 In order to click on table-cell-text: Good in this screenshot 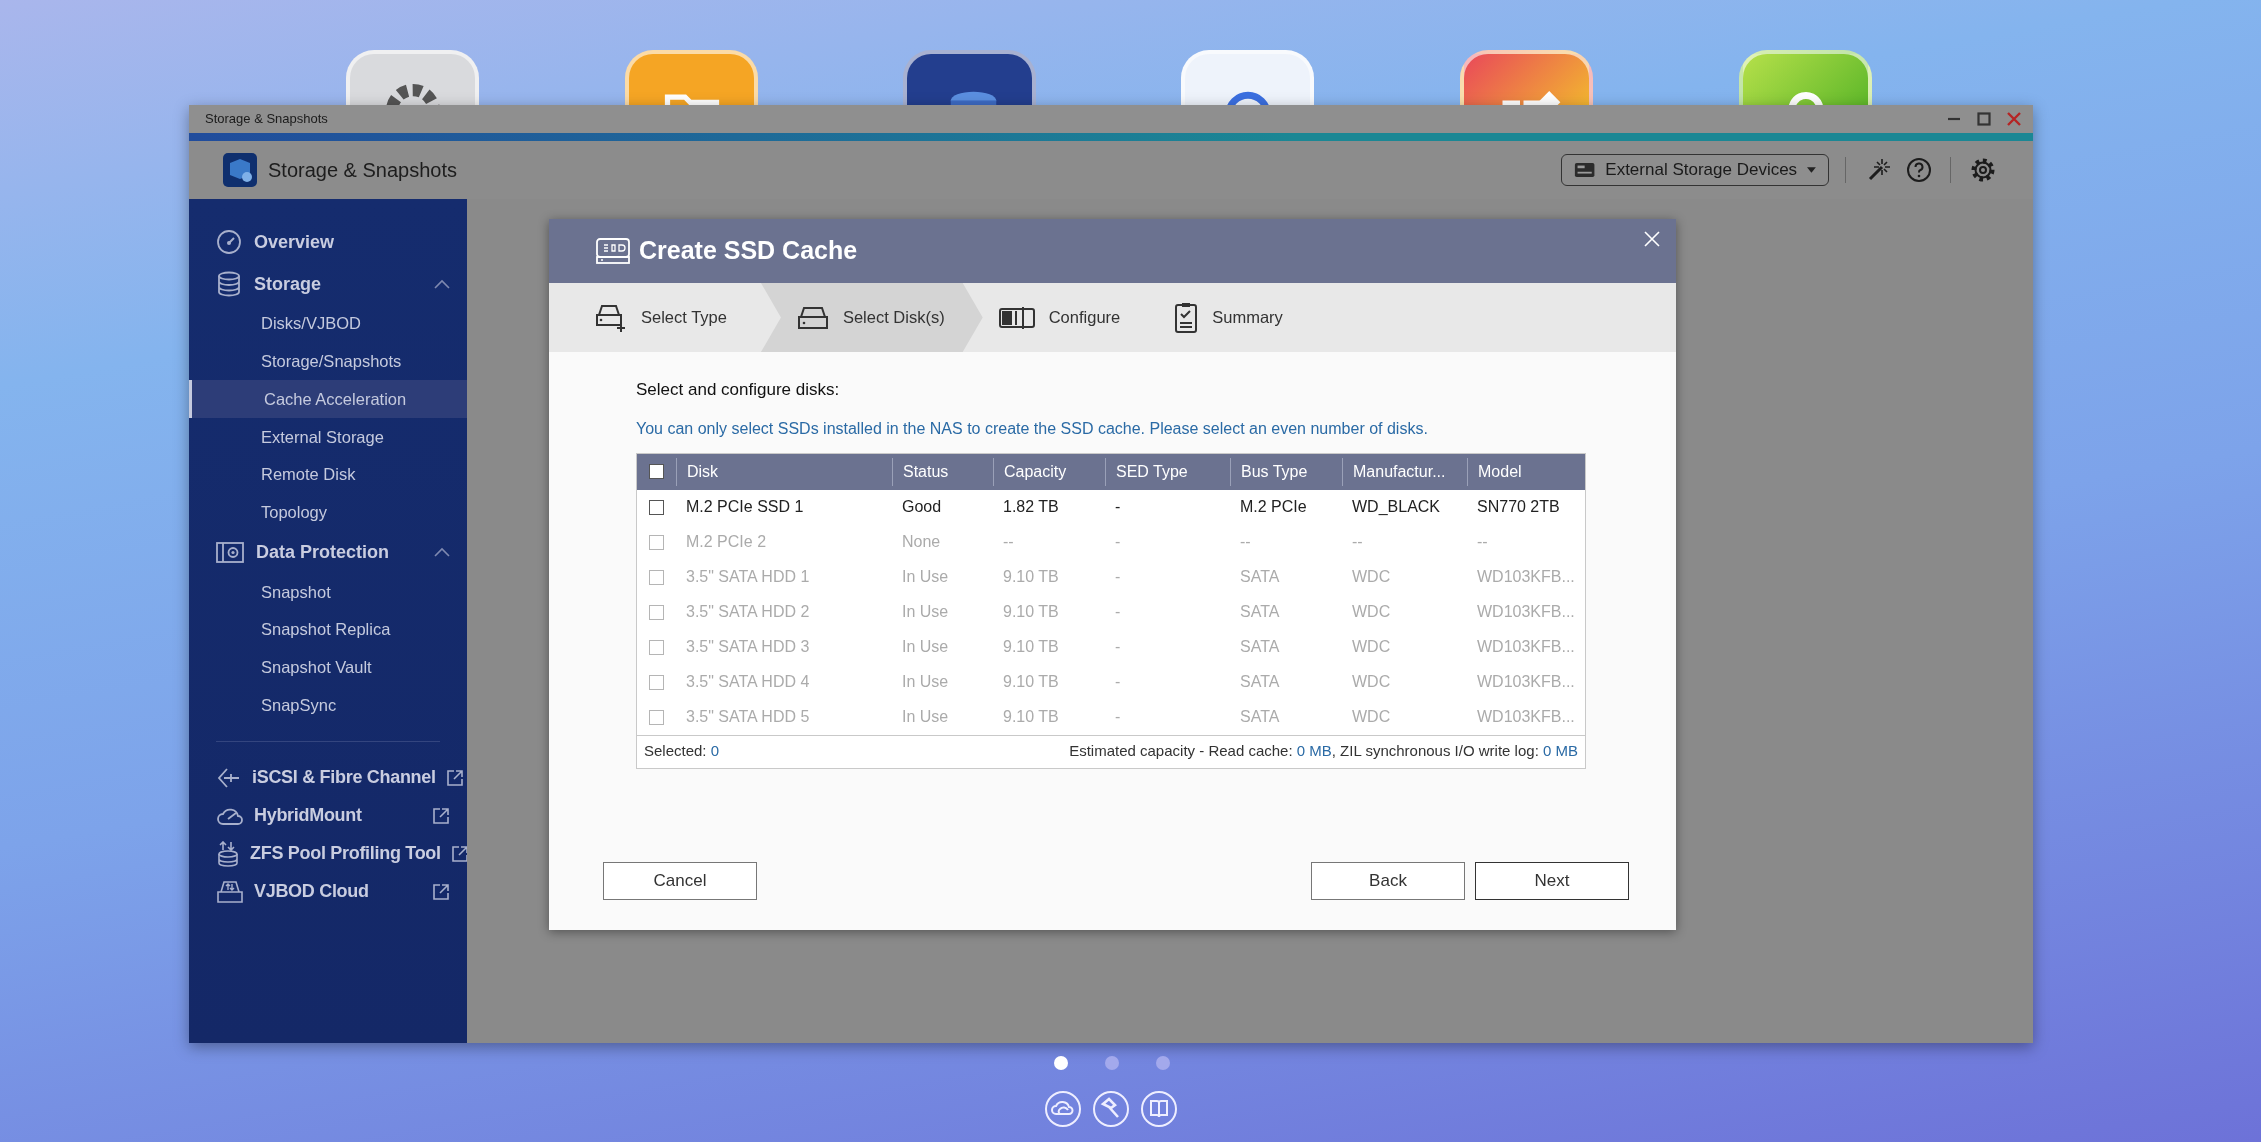, I will do `click(922, 507)`.